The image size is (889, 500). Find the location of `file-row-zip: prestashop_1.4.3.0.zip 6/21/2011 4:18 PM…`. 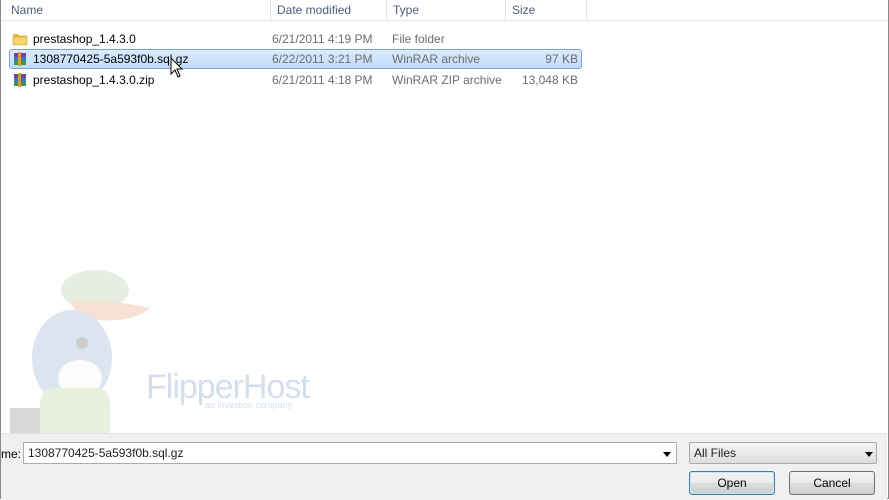

file-row-zip: prestashop_1.4.3.0.zip 6/21/2011 4:18 PM… is located at coordinates (295, 80).